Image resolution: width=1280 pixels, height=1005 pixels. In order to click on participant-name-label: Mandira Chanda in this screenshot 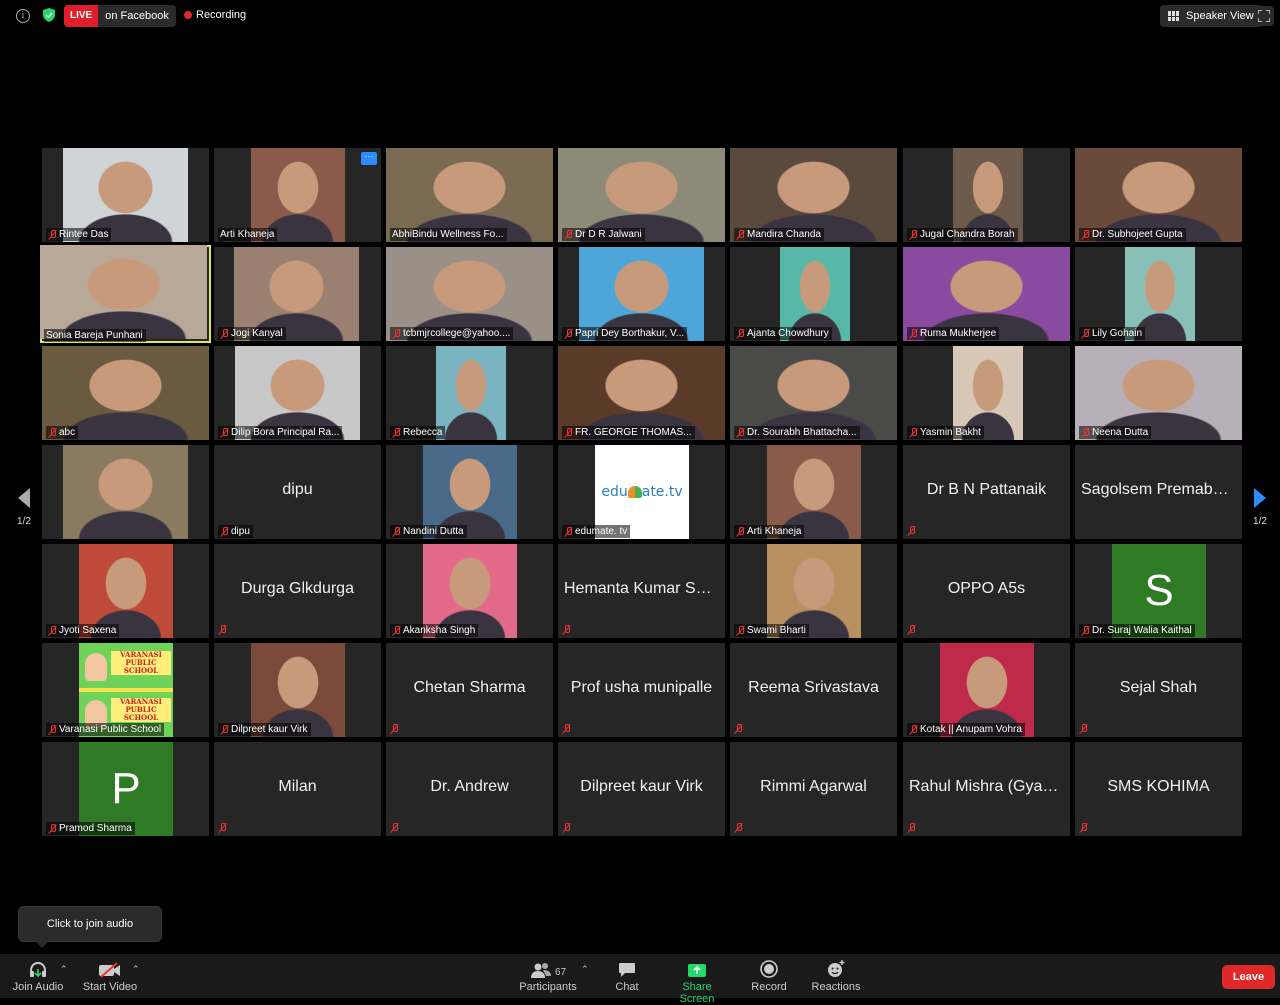, I will do `click(779, 234)`.